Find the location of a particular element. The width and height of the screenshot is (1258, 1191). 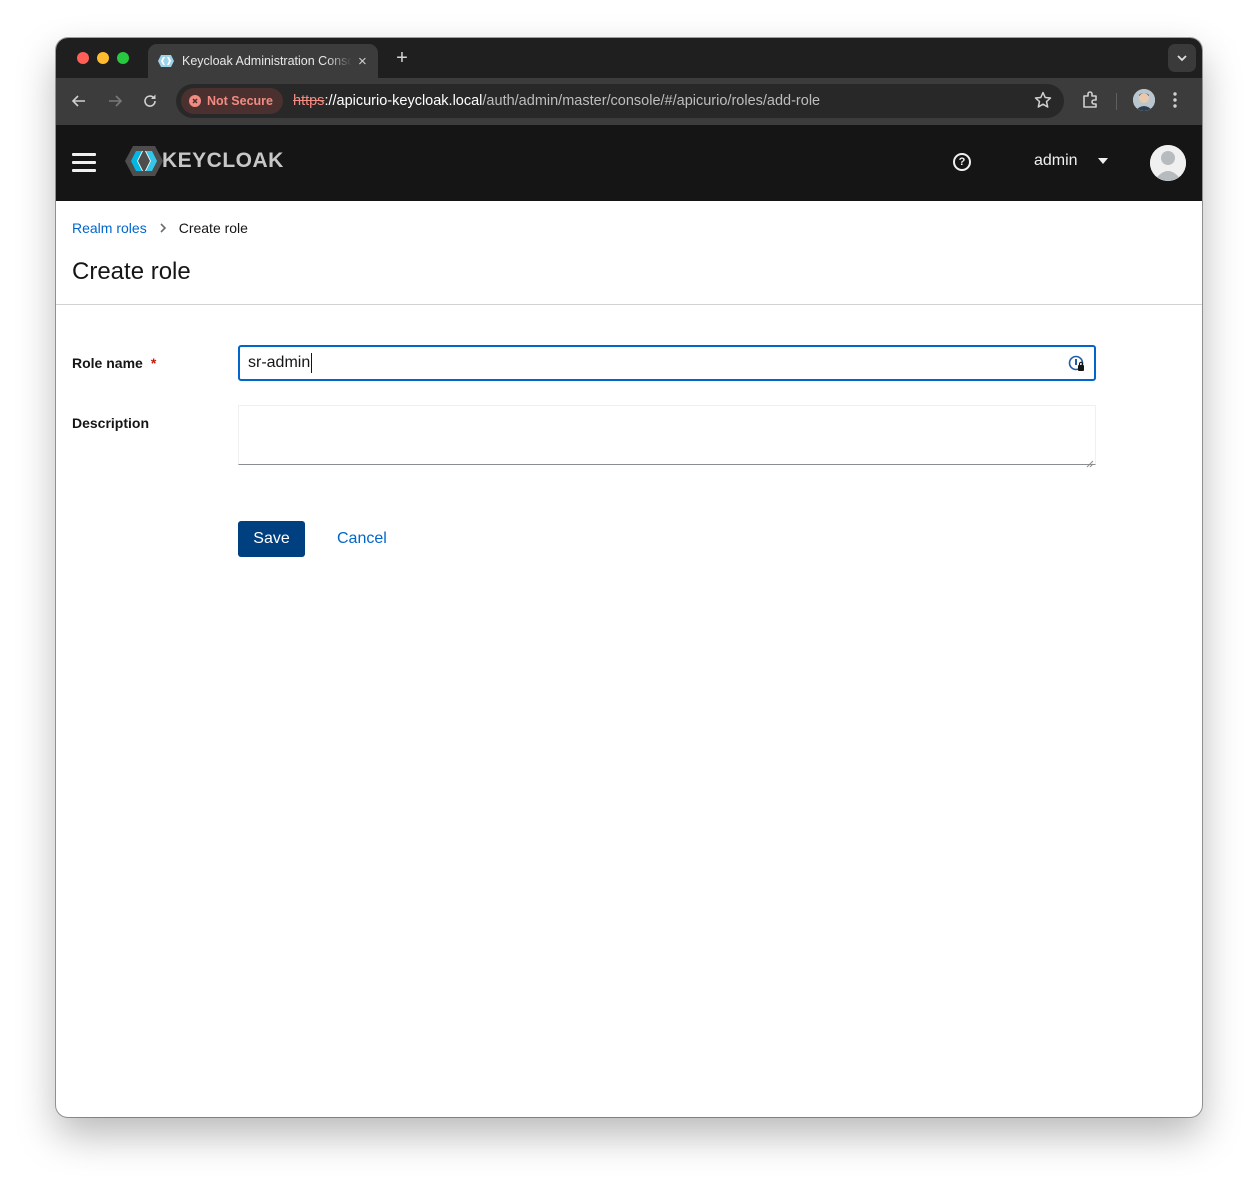

back-arrow-icon is located at coordinates (78, 101).